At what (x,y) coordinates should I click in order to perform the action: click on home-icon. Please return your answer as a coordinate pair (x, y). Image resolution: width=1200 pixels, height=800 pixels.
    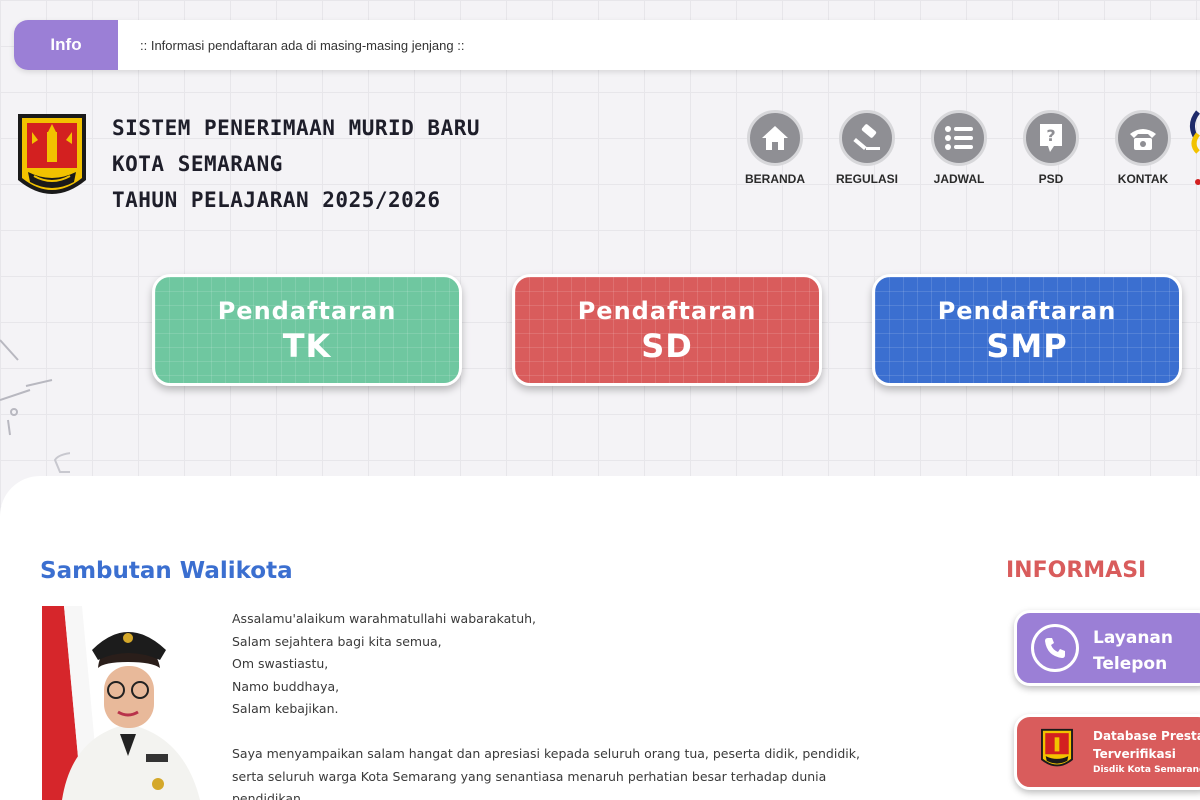
    Looking at the image, I should click on (775, 138).